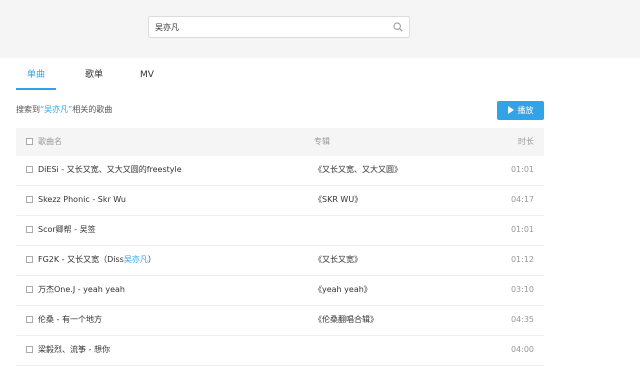 The width and height of the screenshot is (640, 366). I want to click on song-duration: 04:17, so click(522, 199).